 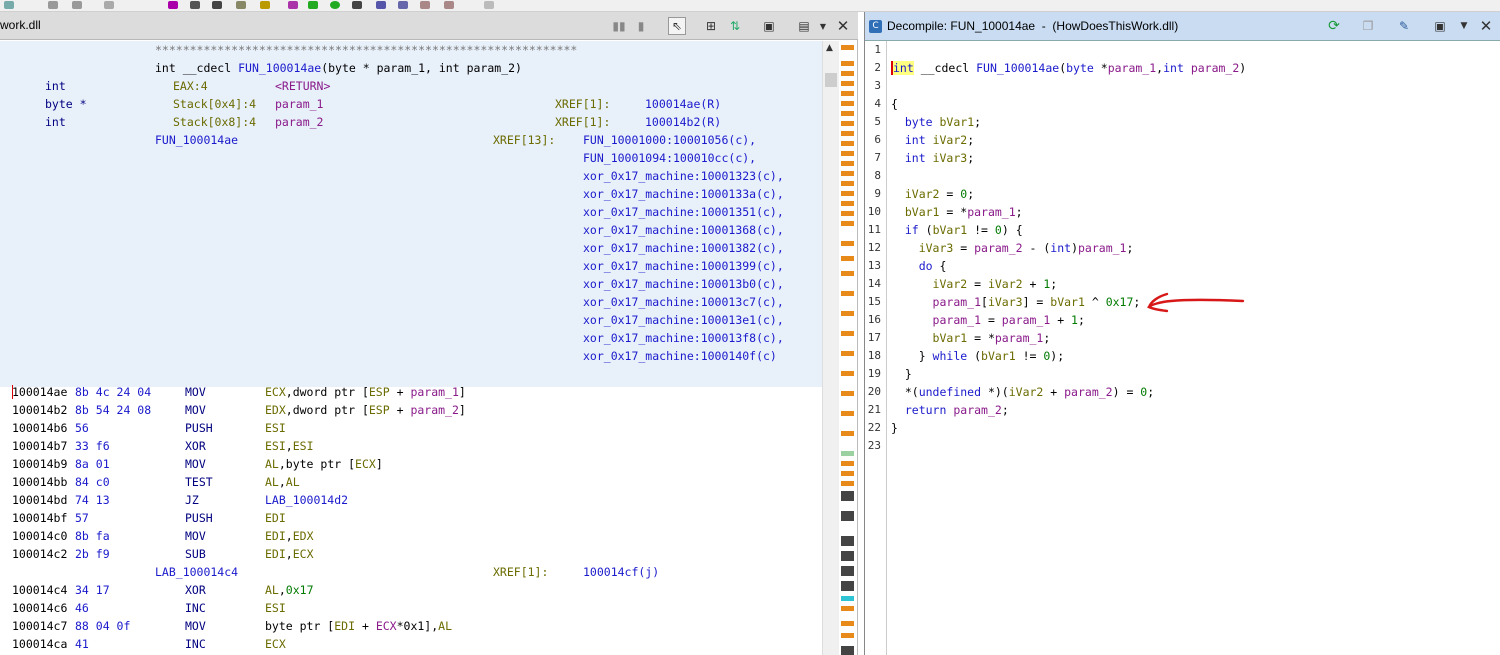 I want to click on instruction-row: 100014bf 57 PUSH EDI, so click(x=411, y=518).